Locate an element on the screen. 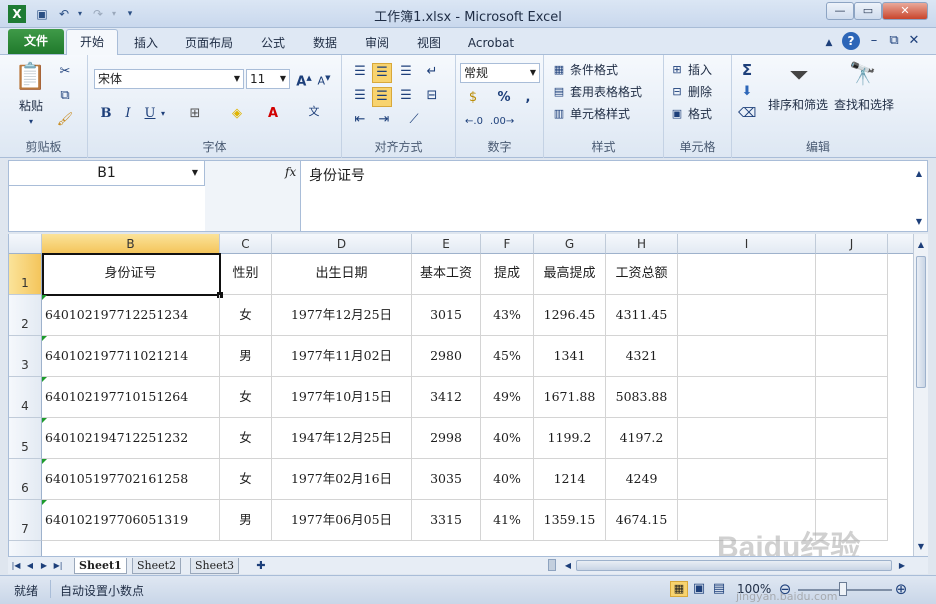 This screenshot has height=604, width=936. cell-styles-button: 单元格样式 is located at coordinates (600, 113).